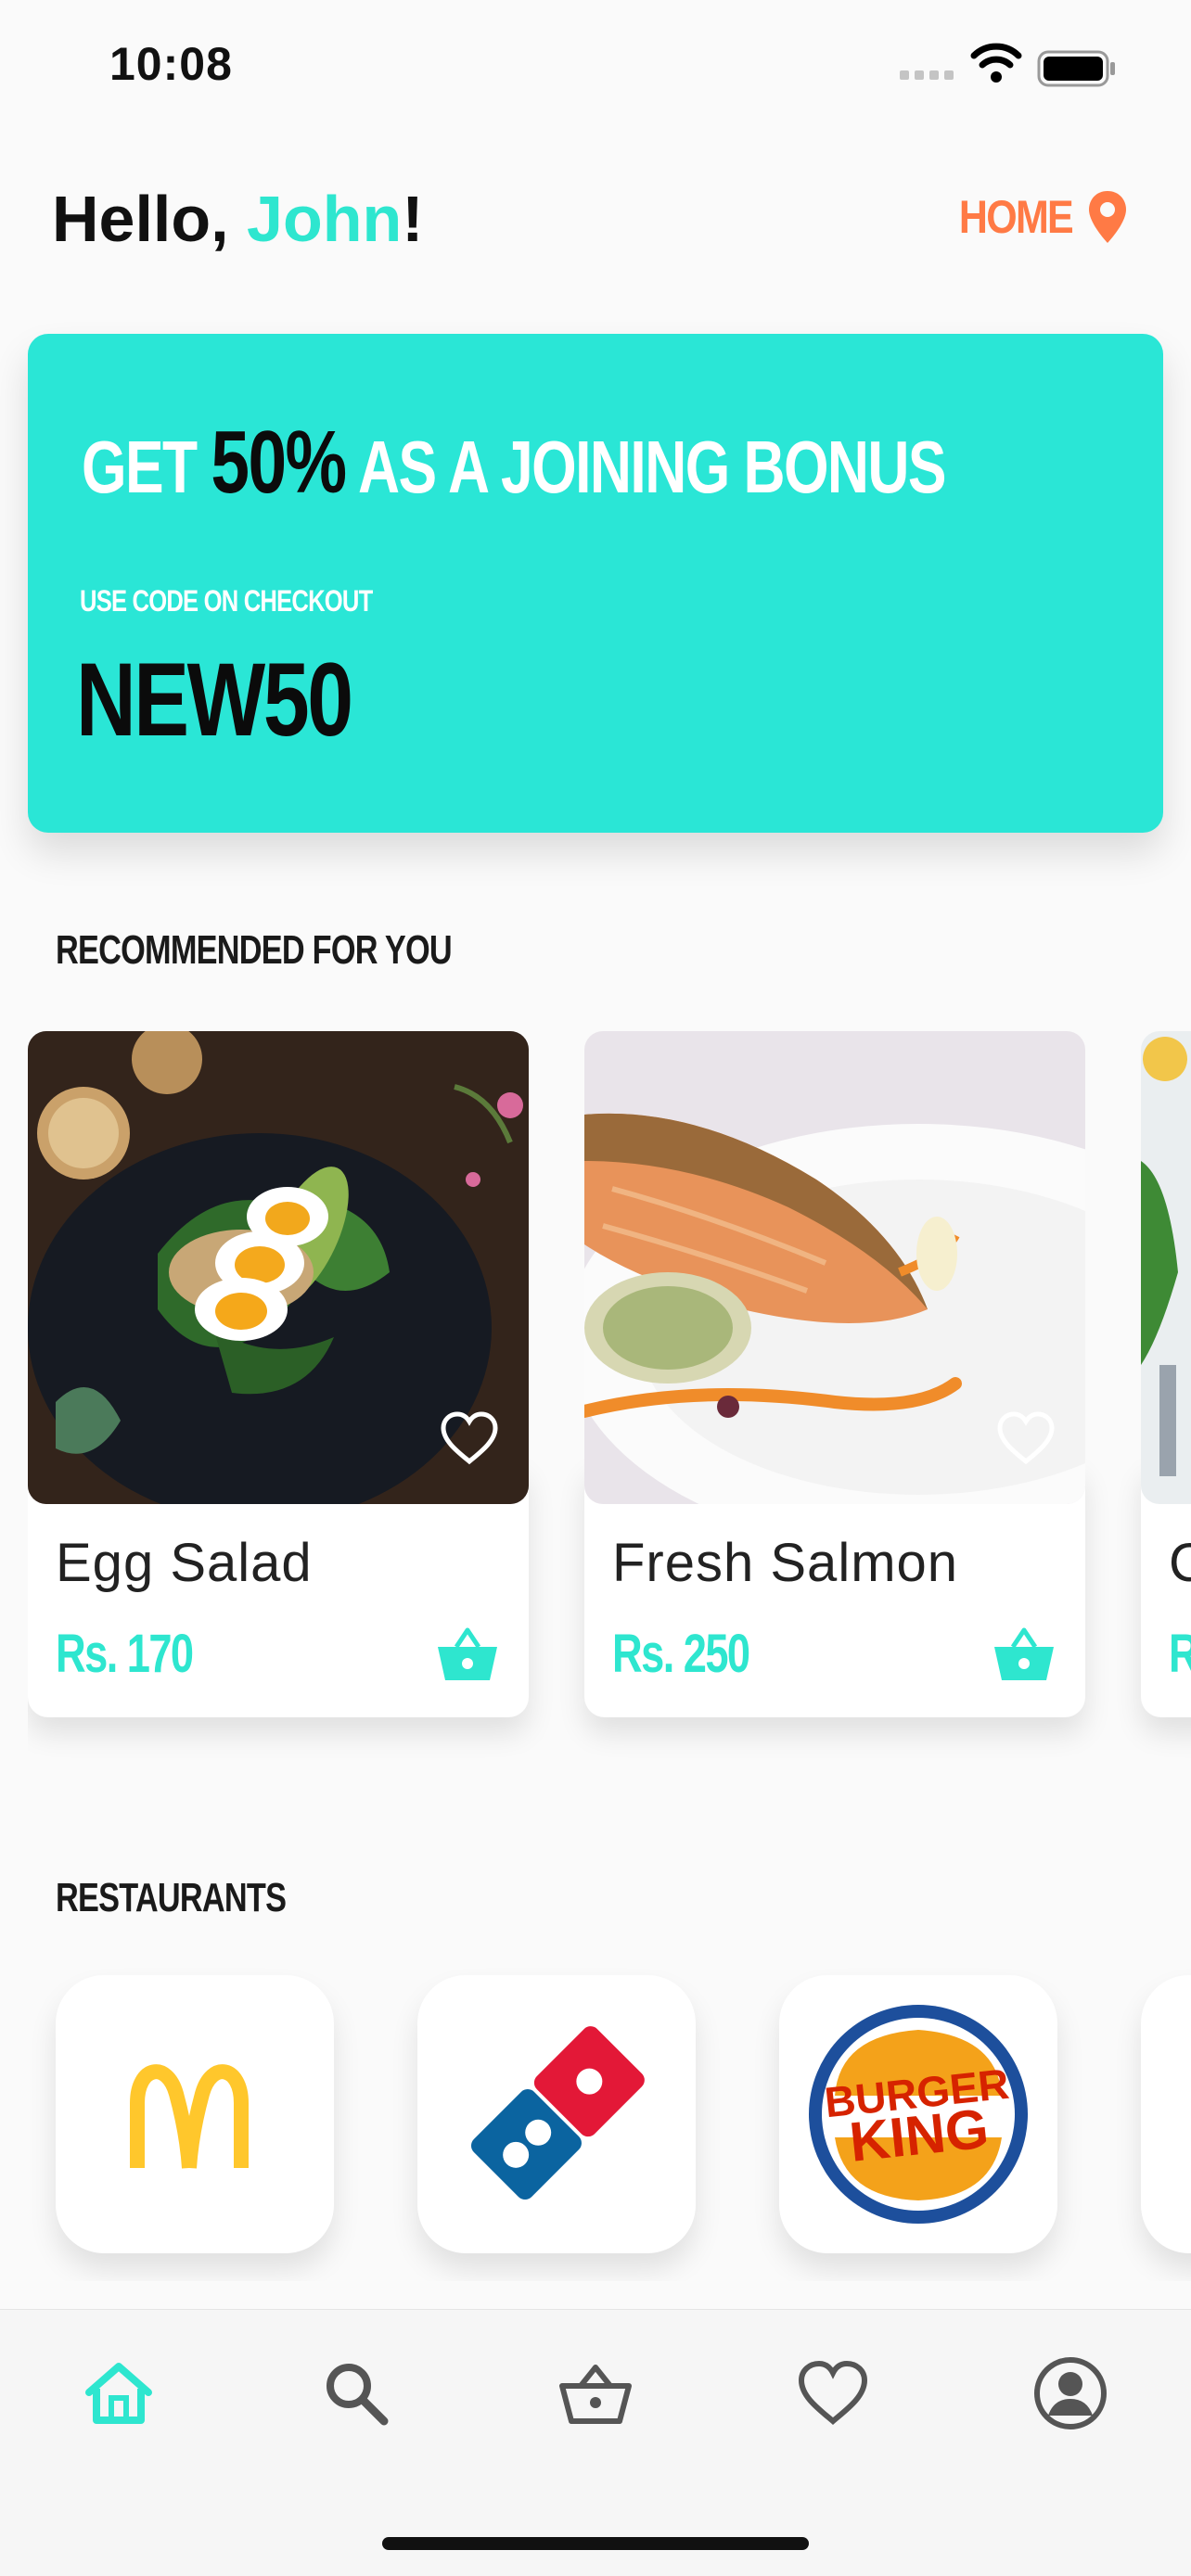 Image resolution: width=1191 pixels, height=2576 pixels. Describe the element at coordinates (996, 63) in the screenshot. I see `wifi-icon` at that location.